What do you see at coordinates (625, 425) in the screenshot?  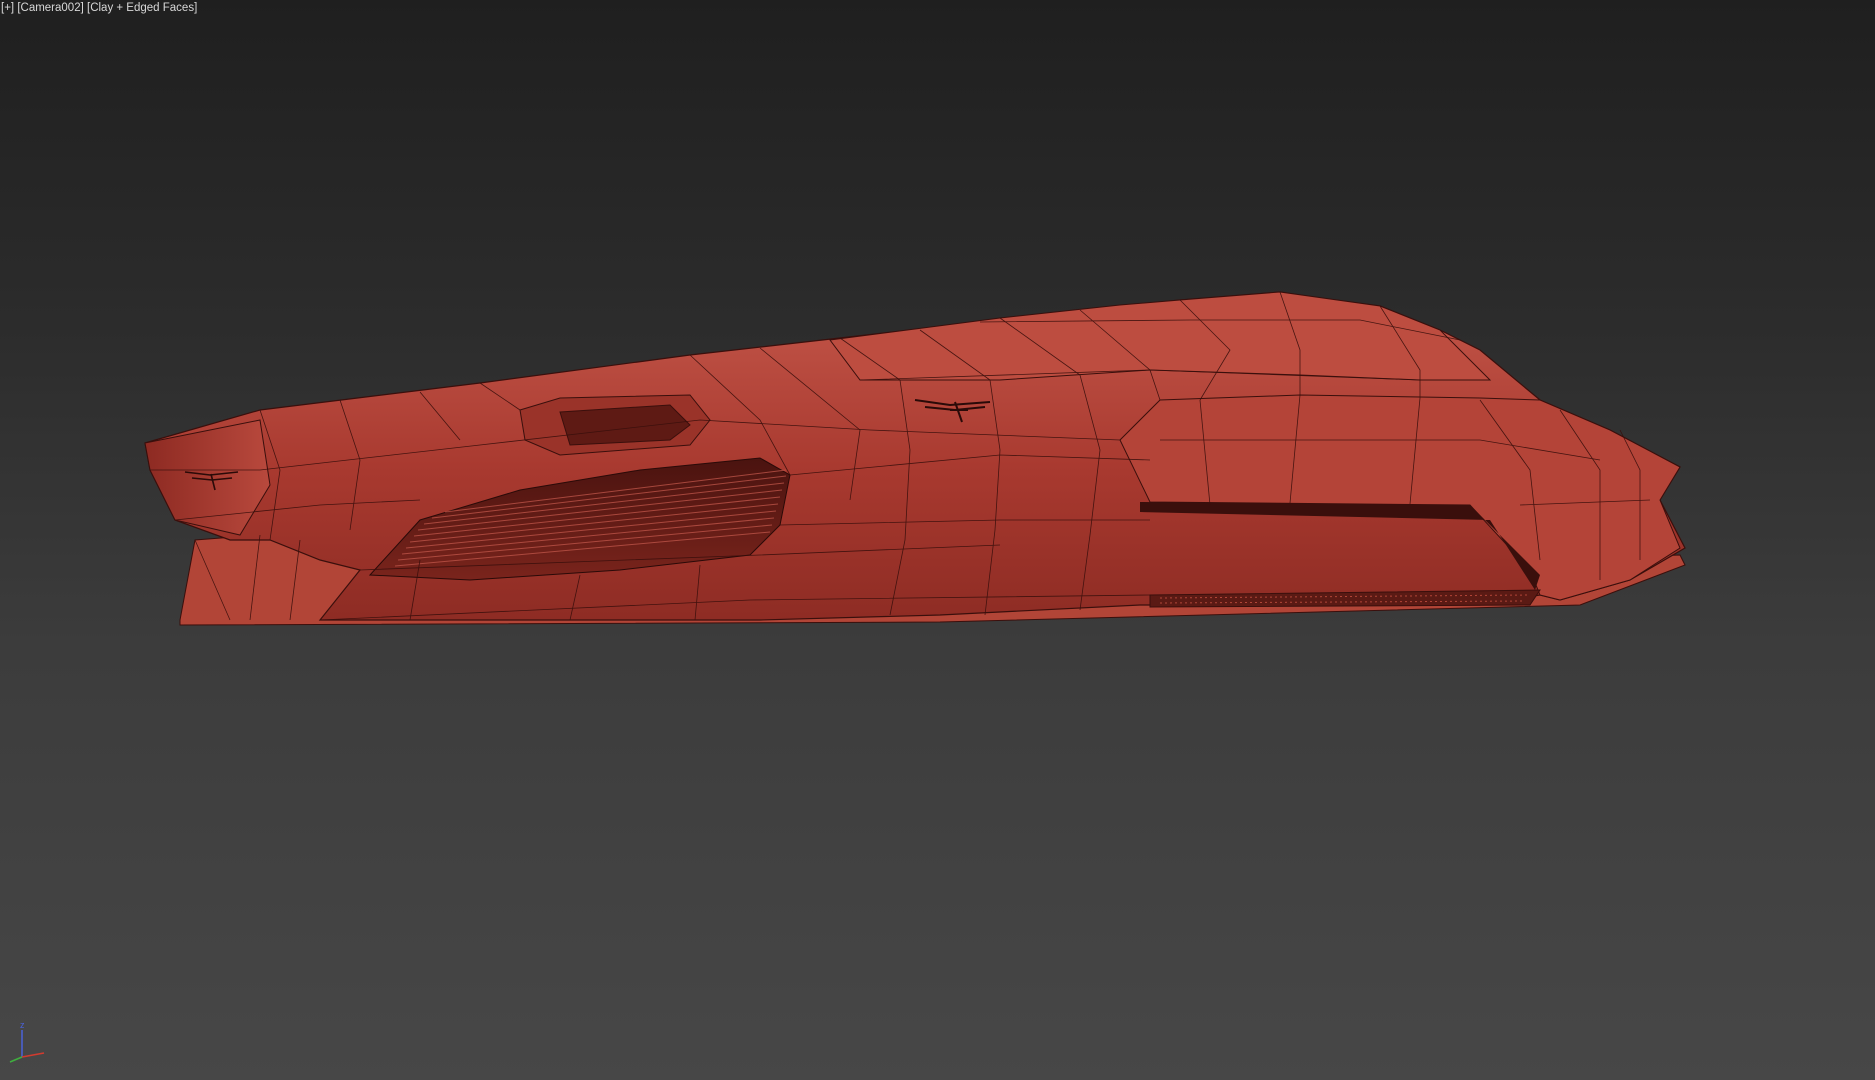 I see `top-scoop-inner` at bounding box center [625, 425].